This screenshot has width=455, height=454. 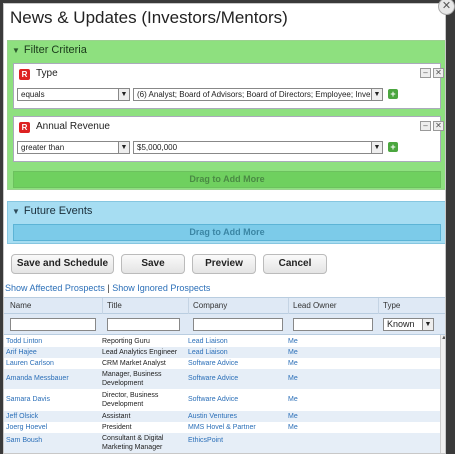 What do you see at coordinates (28, 399) in the screenshot?
I see `row-name: Samara Davis` at bounding box center [28, 399].